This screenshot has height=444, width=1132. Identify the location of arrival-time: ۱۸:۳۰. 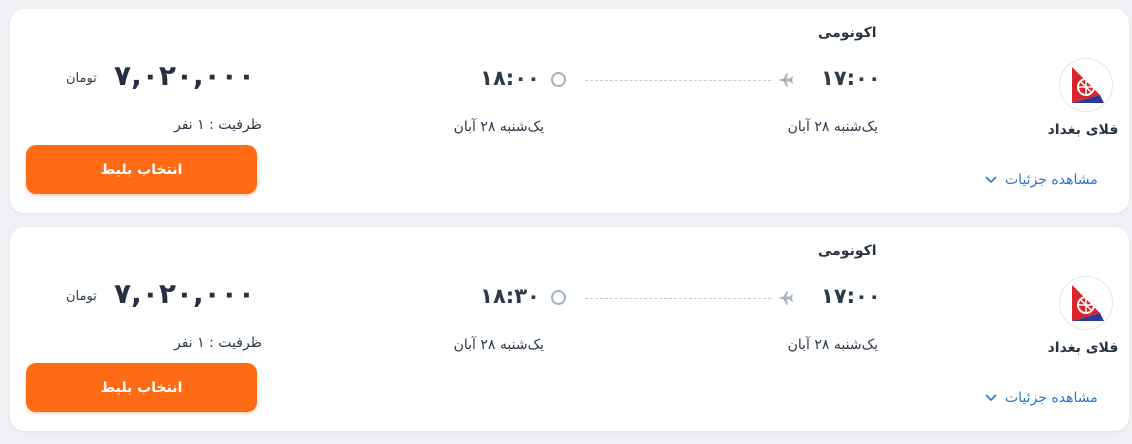
(510, 296).